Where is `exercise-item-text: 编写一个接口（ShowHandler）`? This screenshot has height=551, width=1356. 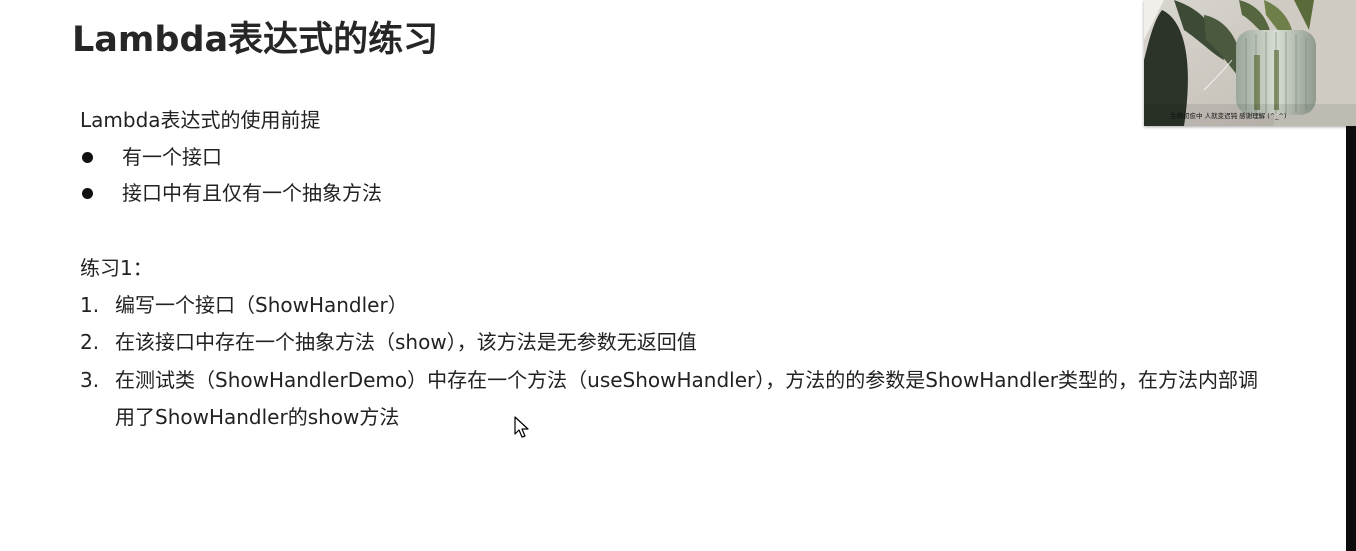 exercise-item-text: 编写一个接口（ShowHandler） is located at coordinates (261, 305).